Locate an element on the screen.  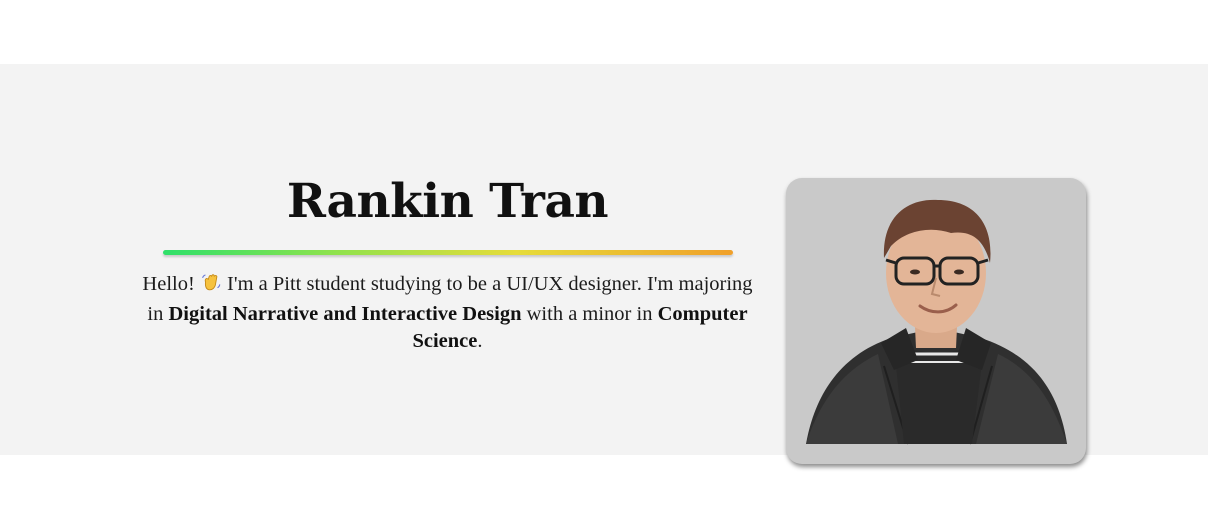
gradient-divider is located at coordinates (447, 252).